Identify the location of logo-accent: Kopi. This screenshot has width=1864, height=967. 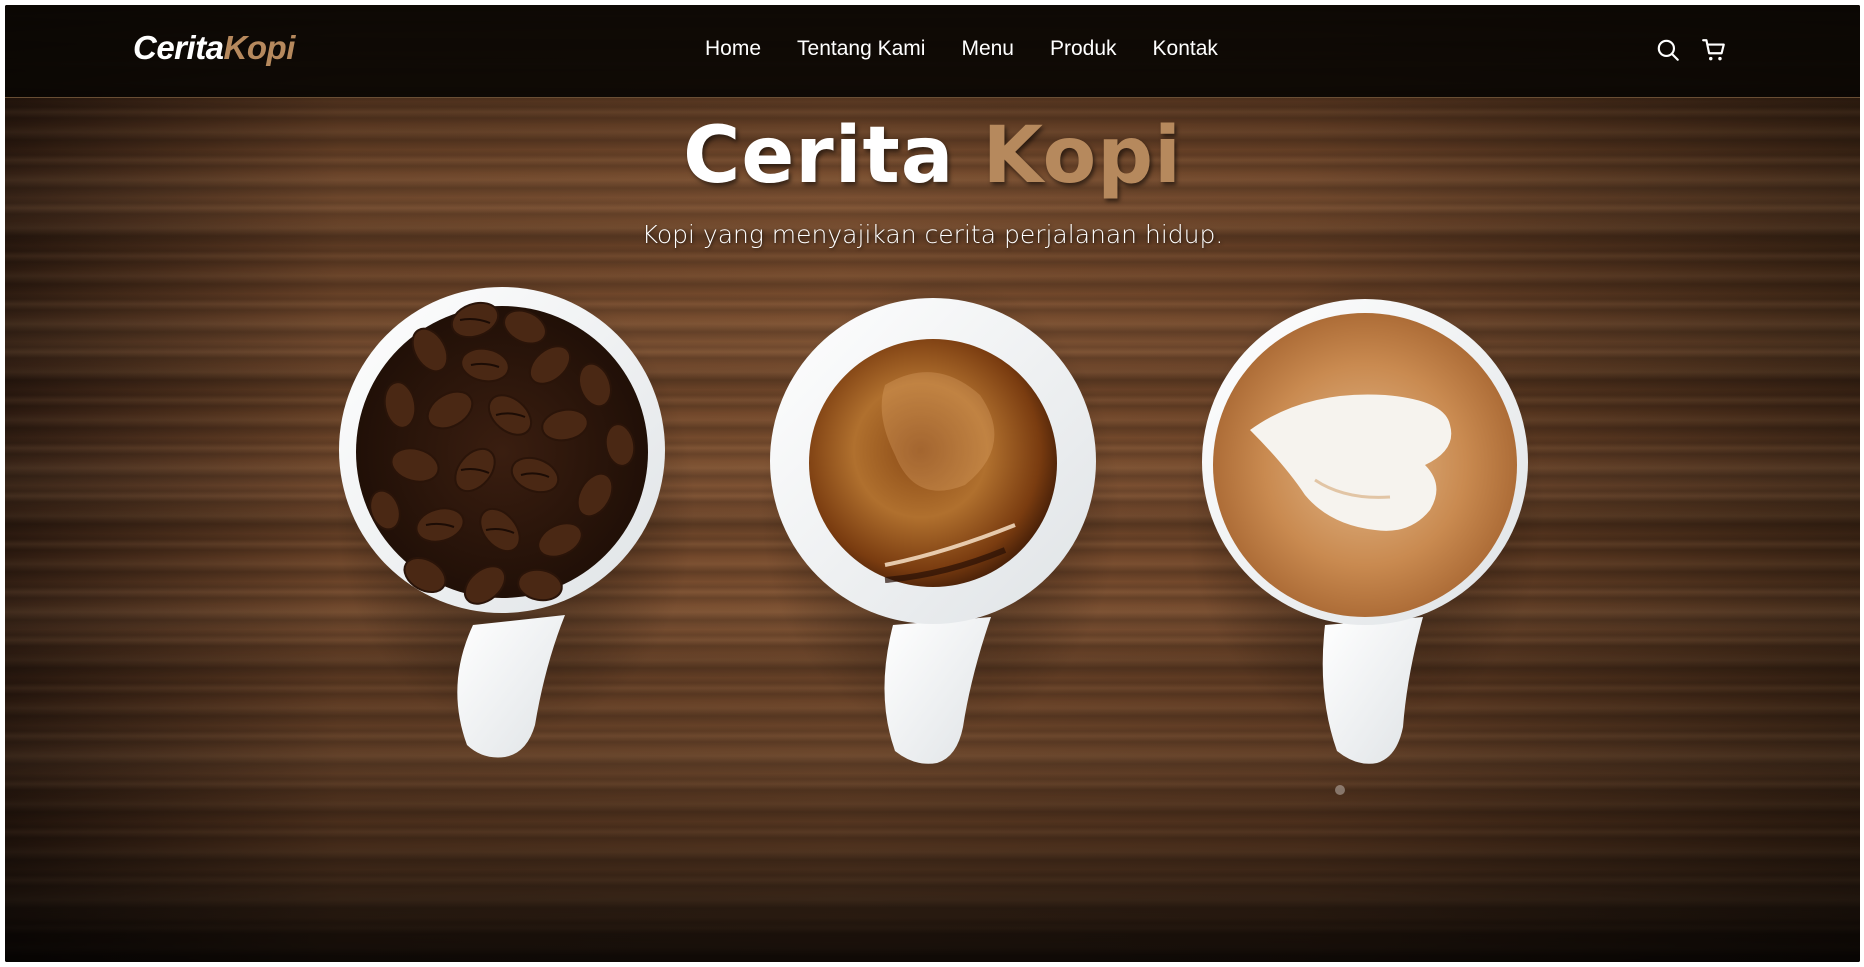
(259, 47).